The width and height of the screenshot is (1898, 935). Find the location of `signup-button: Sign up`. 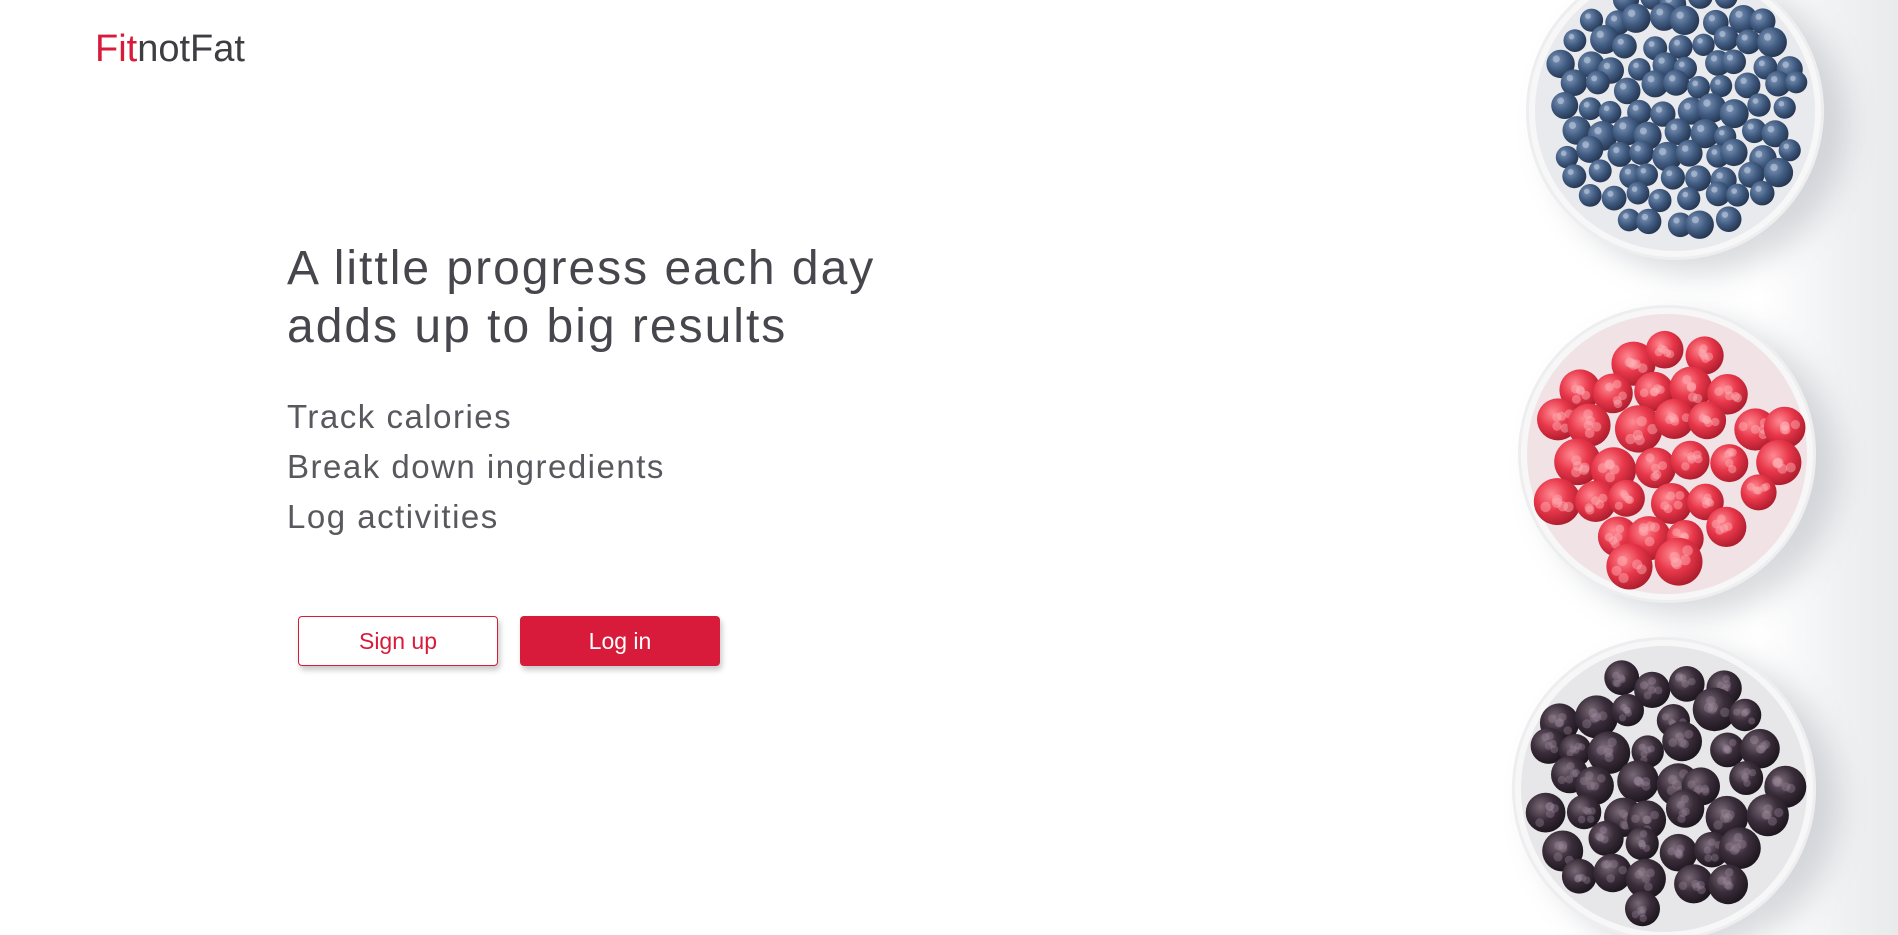

signup-button: Sign up is located at coordinates (398, 641).